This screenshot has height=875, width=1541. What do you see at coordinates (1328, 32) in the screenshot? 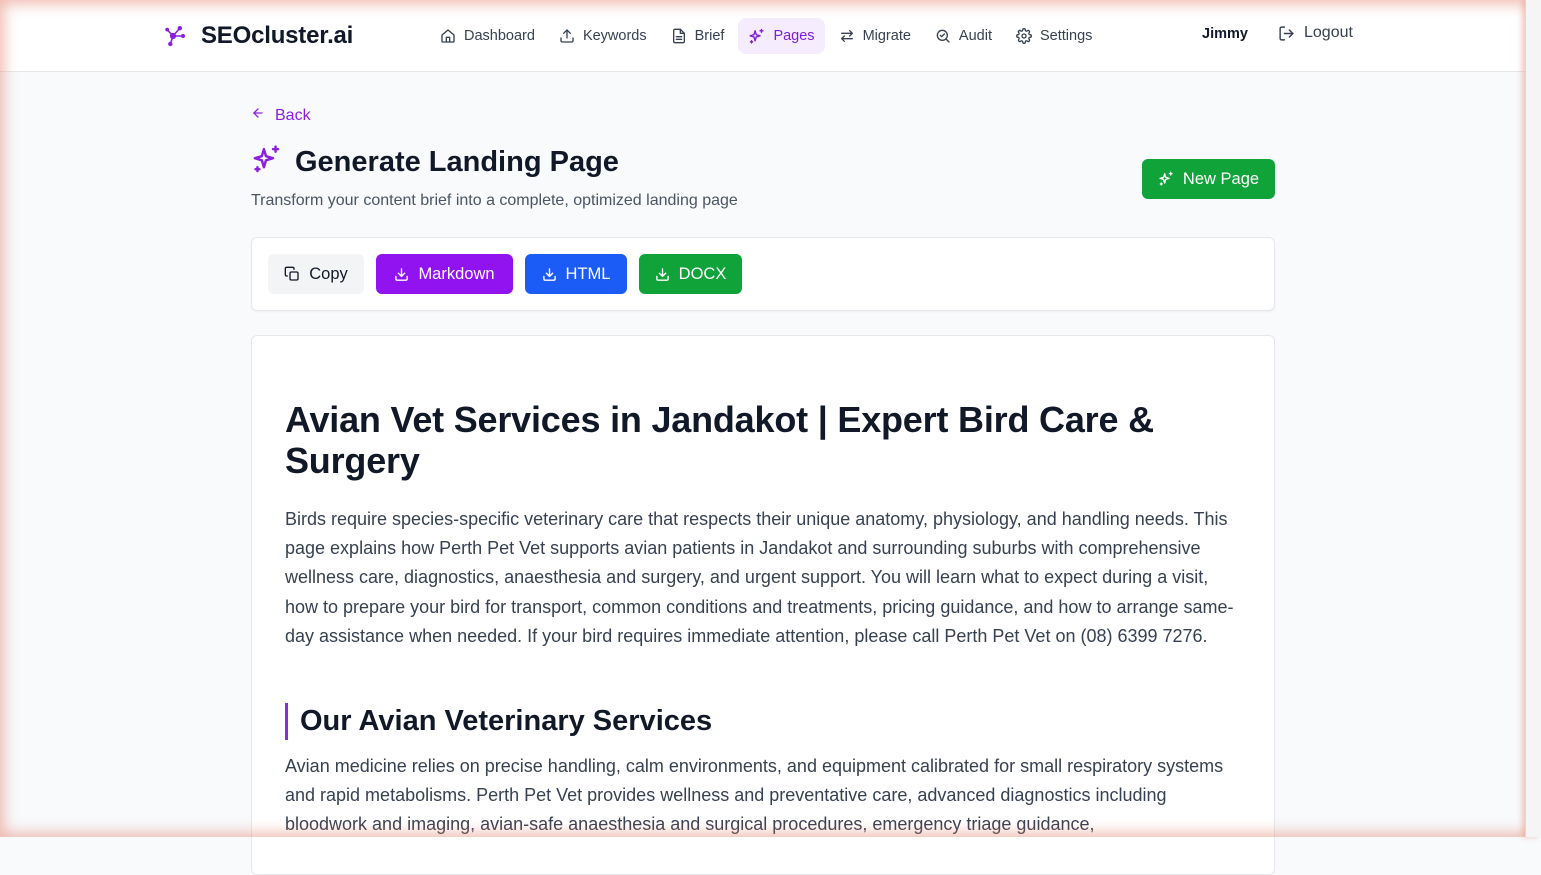
I see `logout-label: Logout` at bounding box center [1328, 32].